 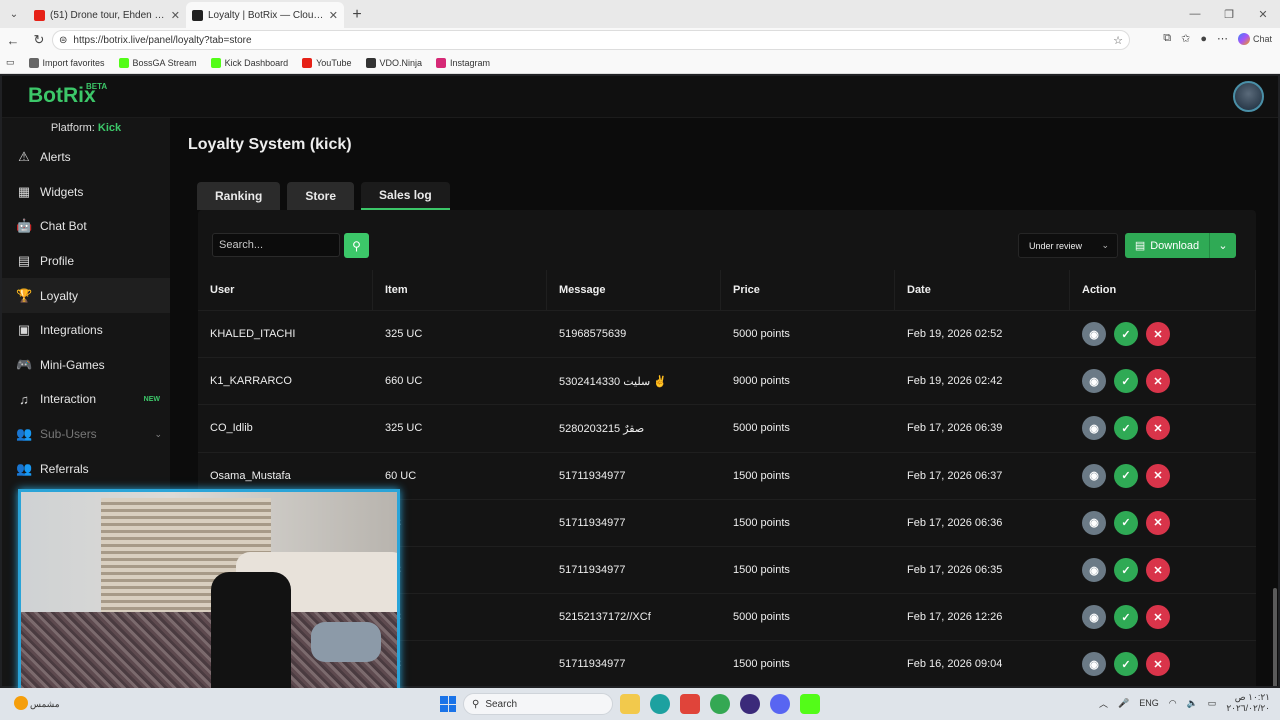 What do you see at coordinates (761, 381) in the screenshot?
I see `cell-price: 9000 points` at bounding box center [761, 381].